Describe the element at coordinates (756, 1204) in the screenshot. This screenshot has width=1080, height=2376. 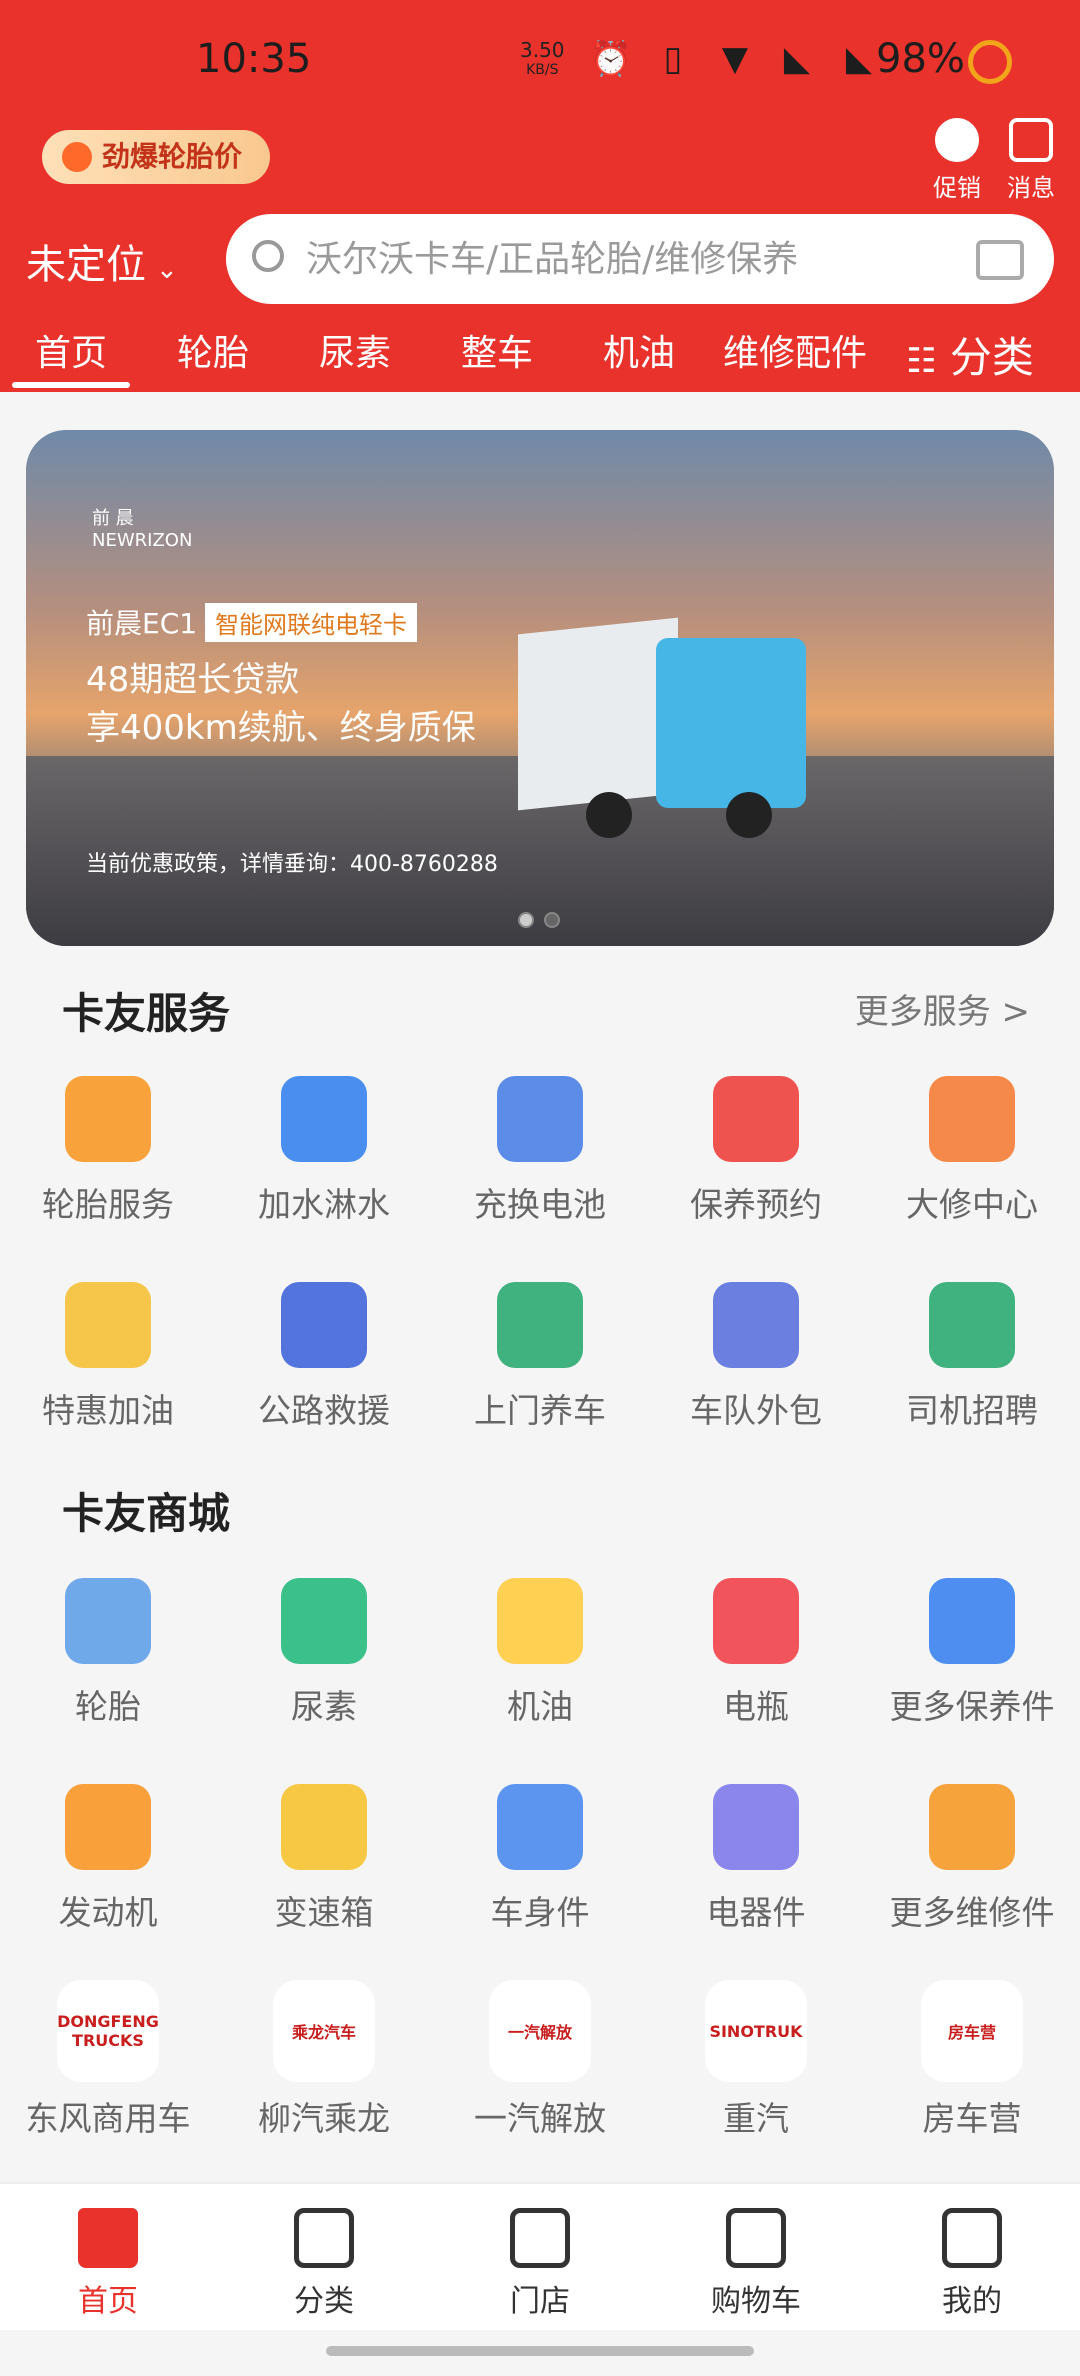
I see `service-label: 保养预约` at that location.